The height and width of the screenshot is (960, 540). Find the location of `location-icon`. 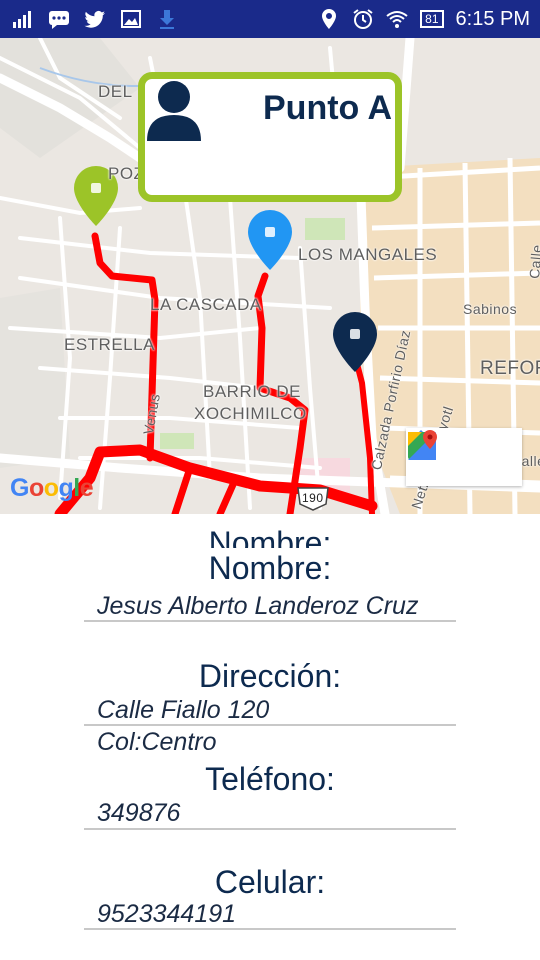

location-icon is located at coordinates (329, 19).